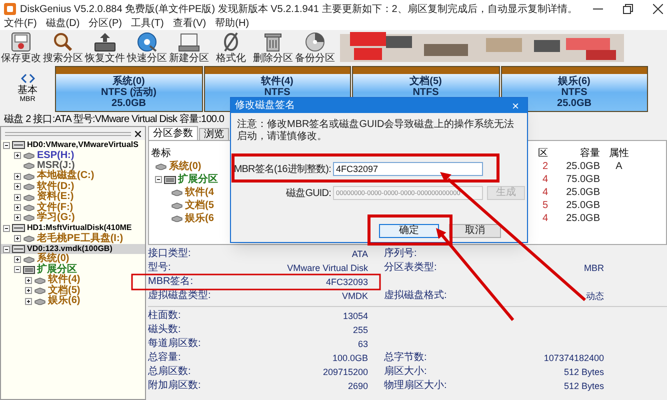 Image resolution: width=667 pixels, height=400 pixels. Describe the element at coordinates (147, 24) in the screenshot. I see `menu-item: 工具(T)` at that location.